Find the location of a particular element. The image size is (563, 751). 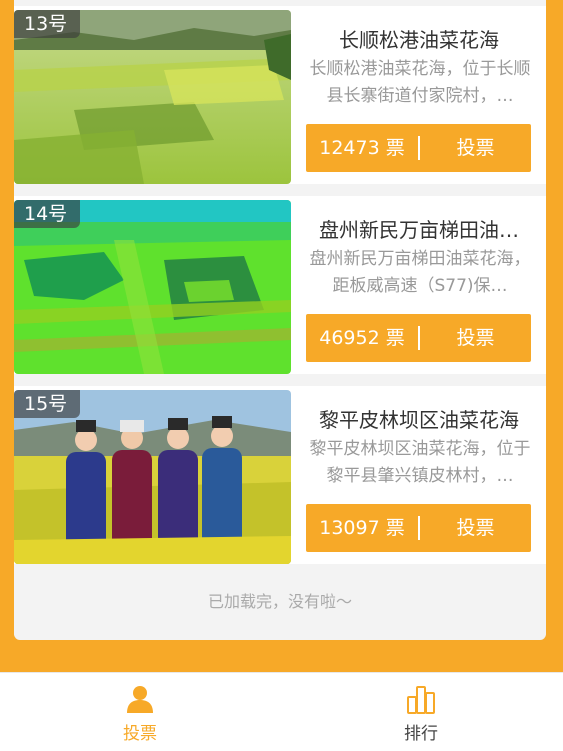

bottom-tab-bar: 投票 排行 is located at coordinates (281, 711).